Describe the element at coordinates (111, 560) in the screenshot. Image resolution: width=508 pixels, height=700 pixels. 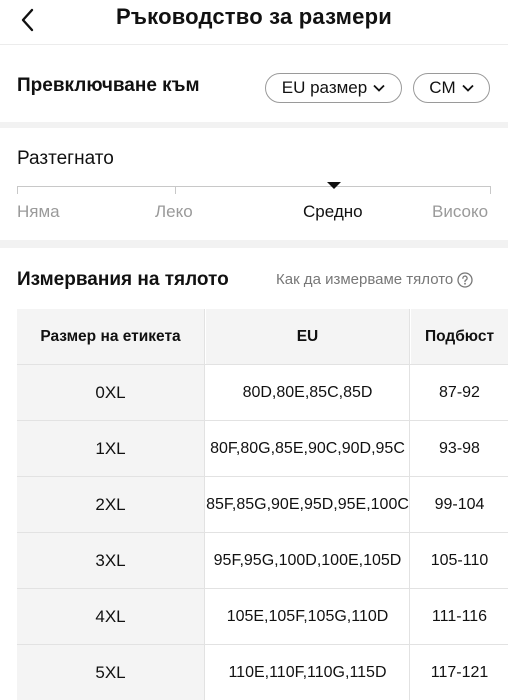
I see `cell-label-size: 3XL` at that location.